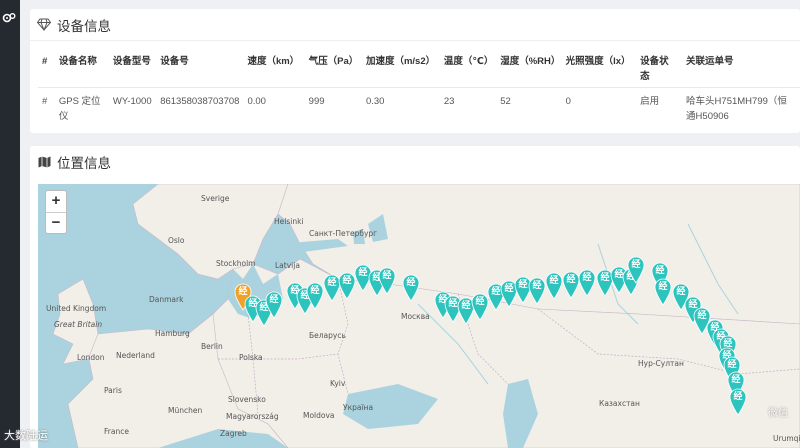 The height and width of the screenshot is (448, 800). I want to click on map-label-hamburg: Hamburg, so click(172, 333).